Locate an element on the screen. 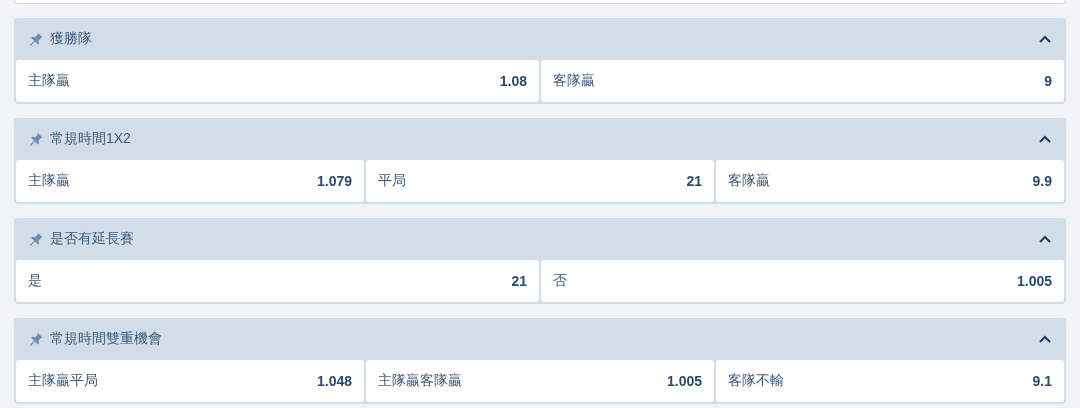 The height and width of the screenshot is (408, 1080). market-title: 獲勝隊 is located at coordinates (71, 39).